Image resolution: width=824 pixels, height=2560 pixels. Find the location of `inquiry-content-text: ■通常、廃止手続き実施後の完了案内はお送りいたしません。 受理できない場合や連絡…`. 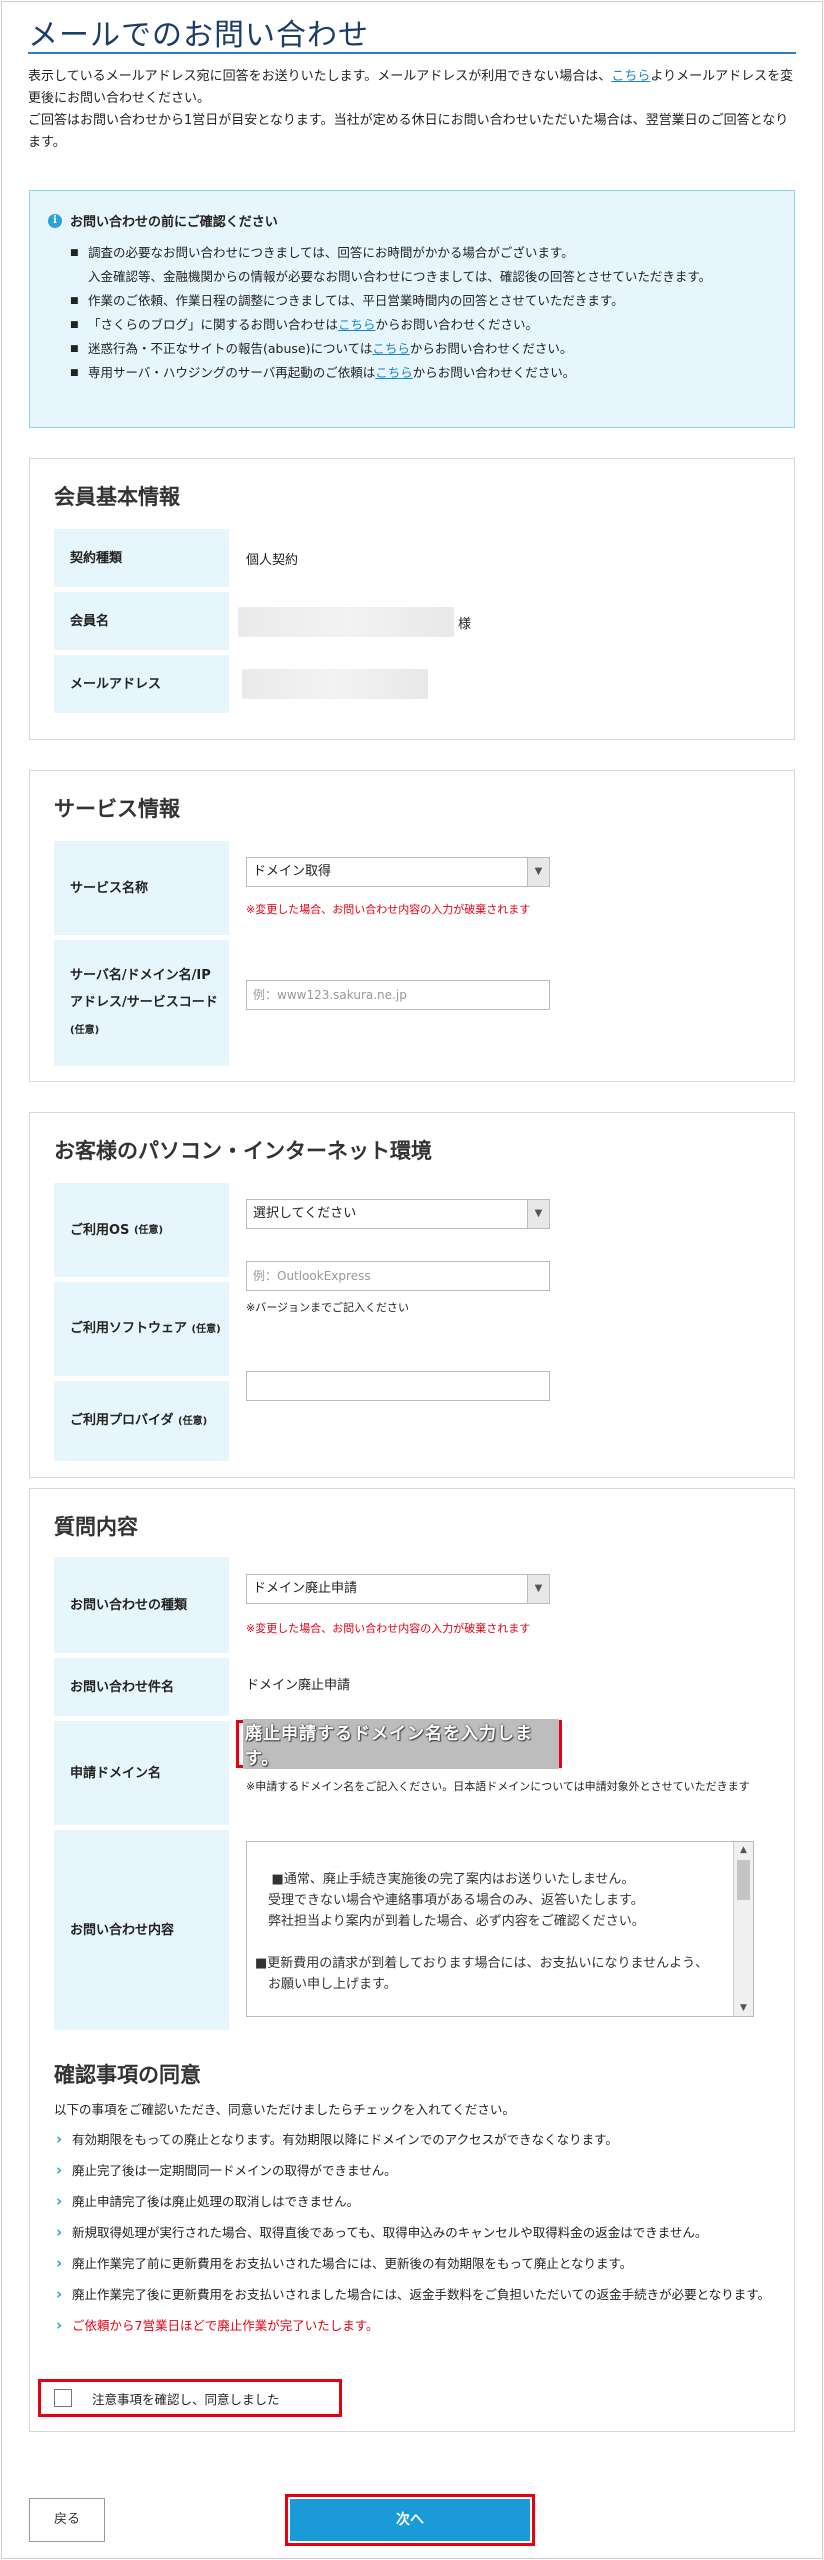

inquiry-content-text: ■通常、廃止手続き実施後の完了案内はお送りいたしません。 受理できない場合や連絡… is located at coordinates (482, 1932).